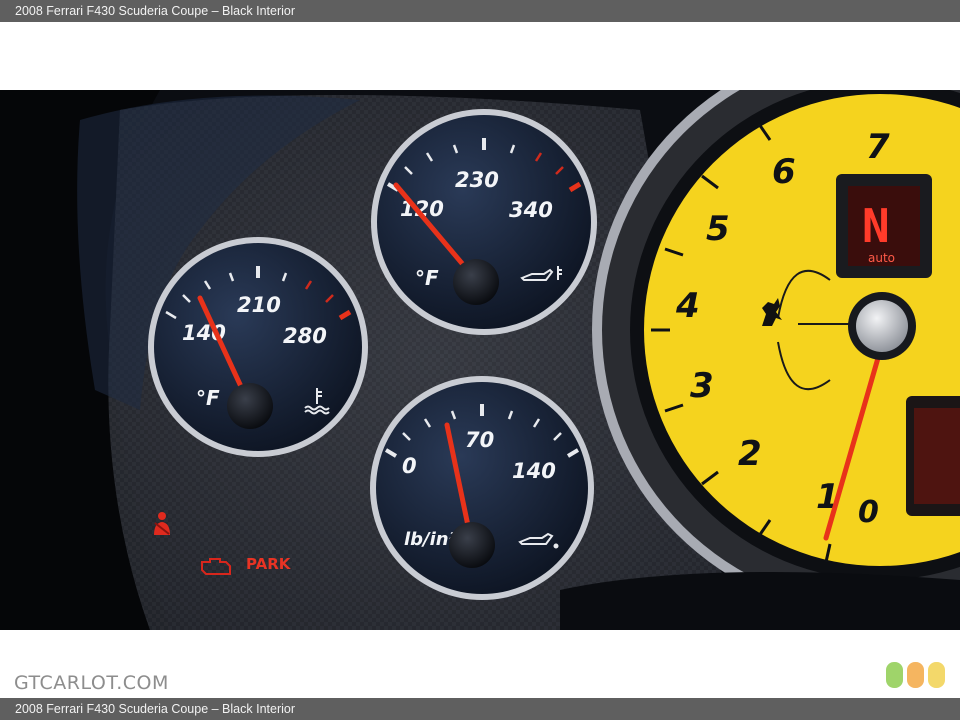 The width and height of the screenshot is (960, 720). Describe the element at coordinates (718, 229) in the screenshot. I see `tach-number-5: 5` at that location.